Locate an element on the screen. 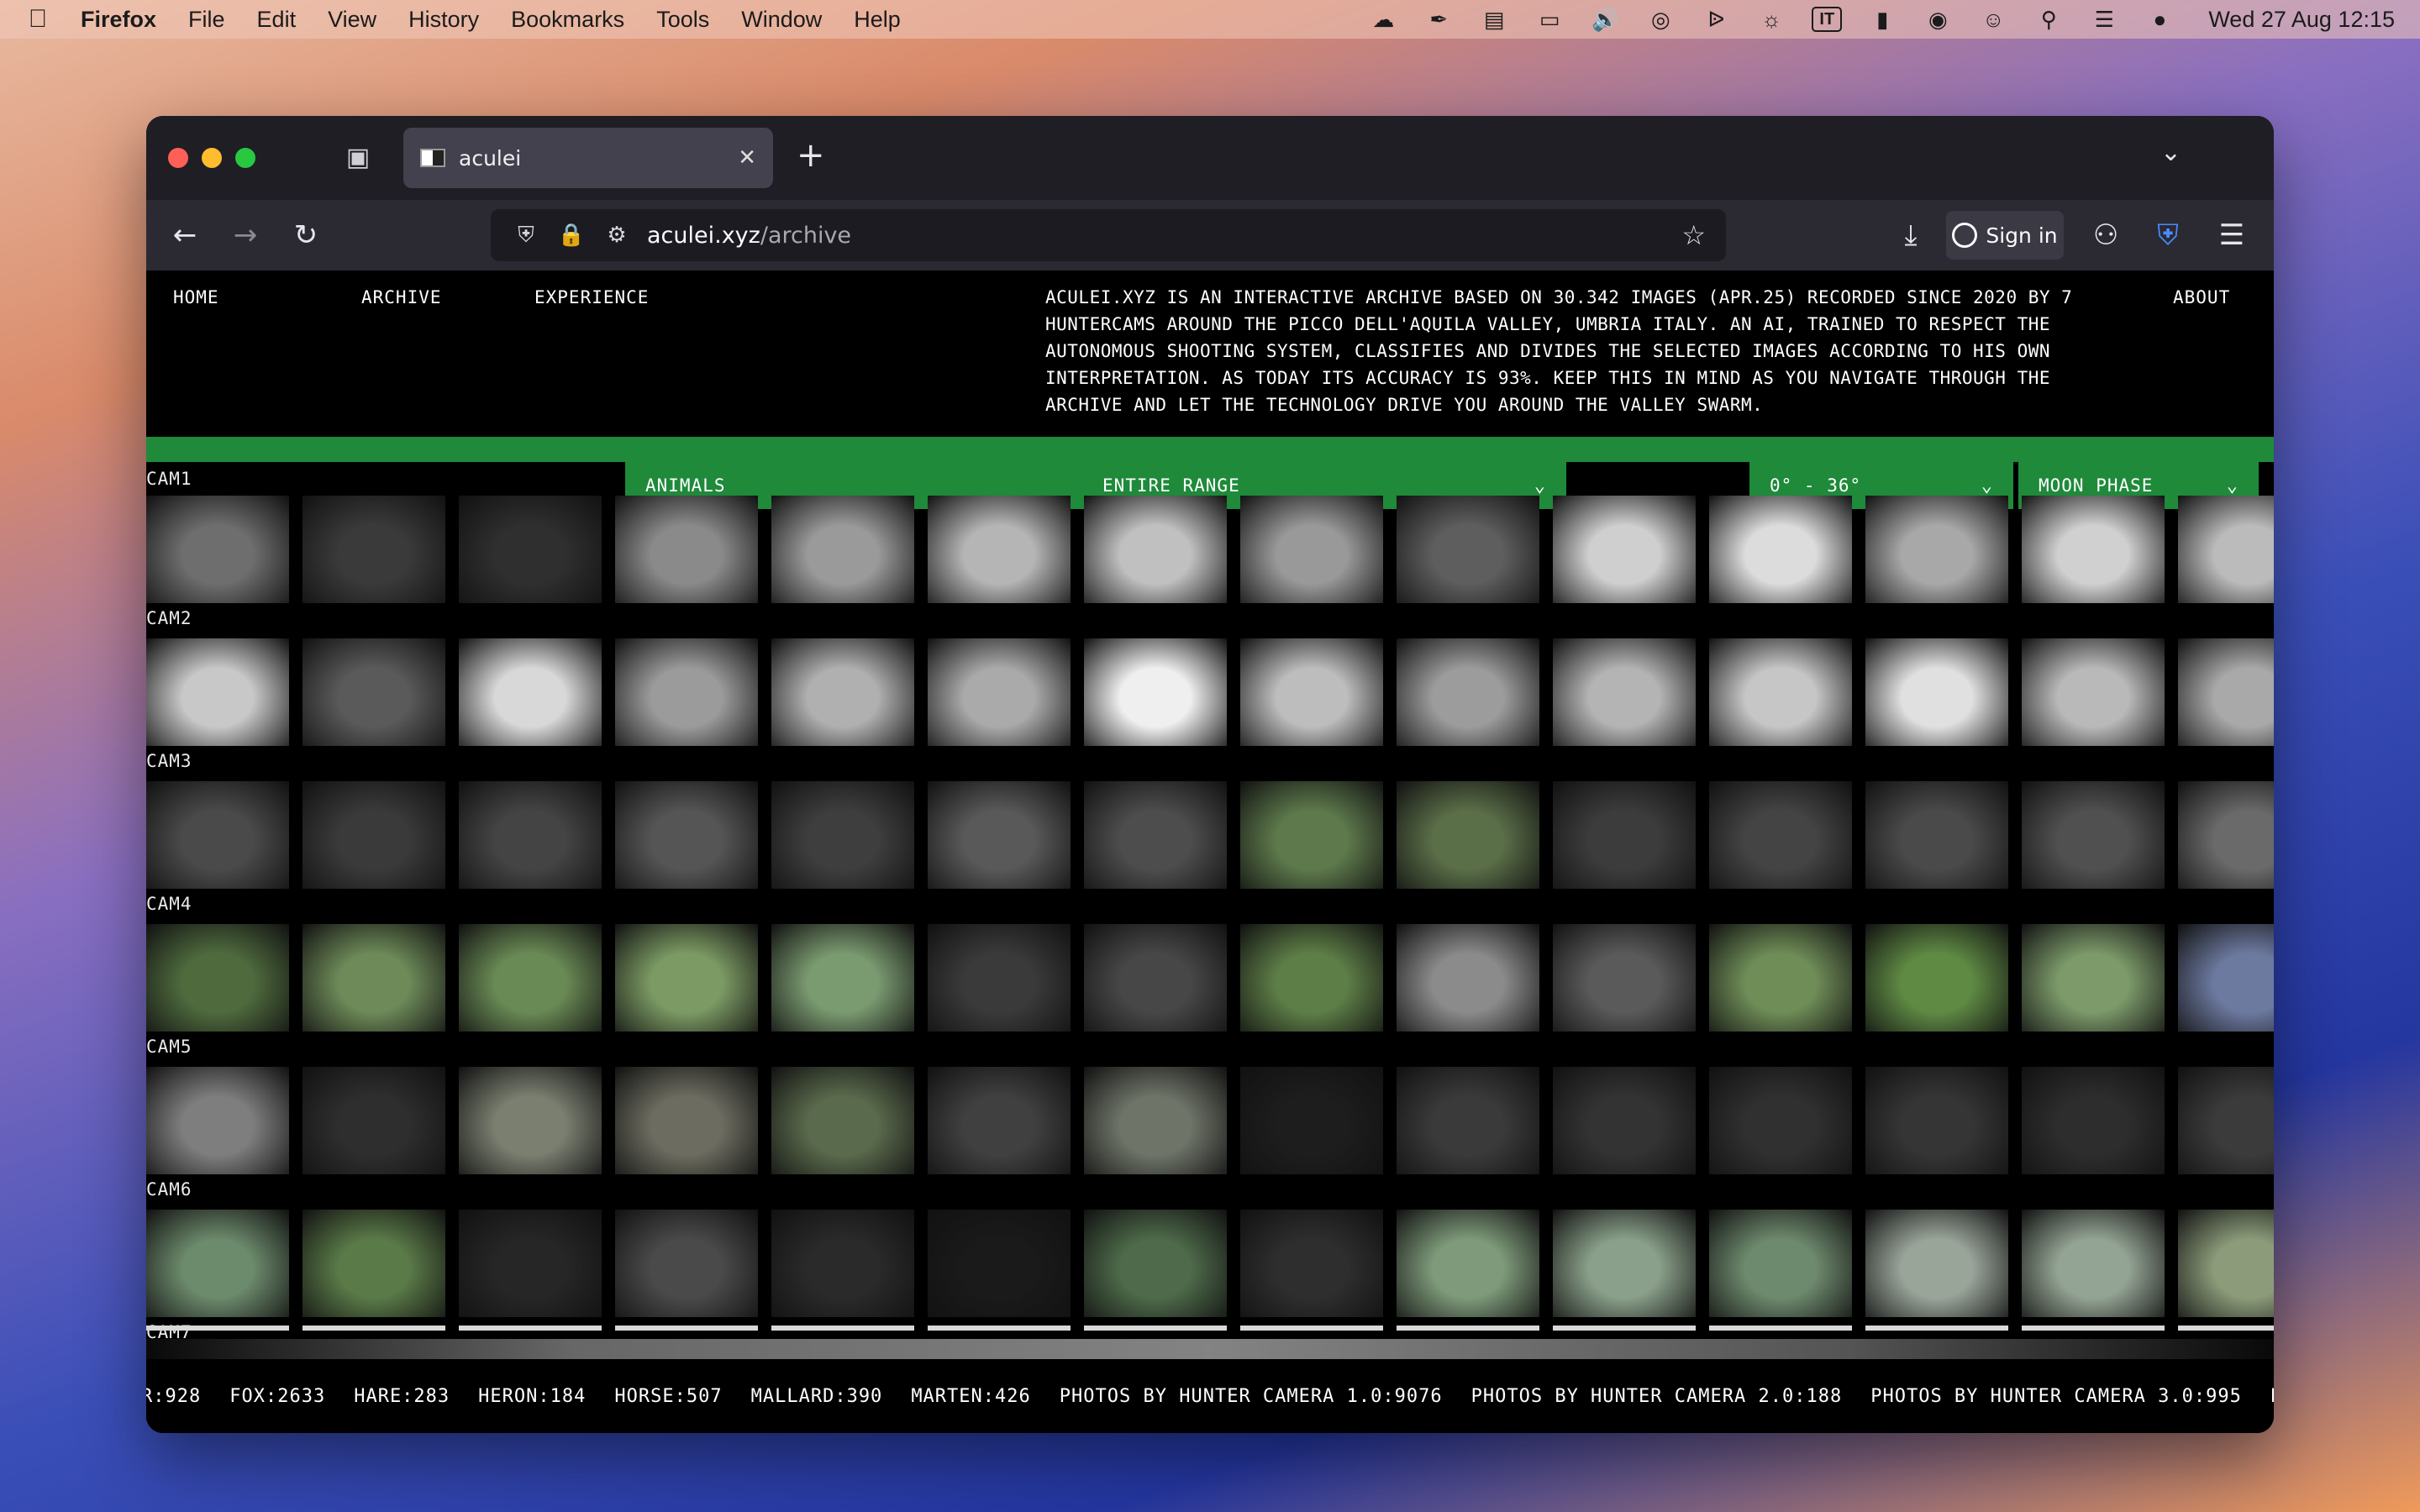  downloads-icon: ⤓ is located at coordinates (1911, 235).